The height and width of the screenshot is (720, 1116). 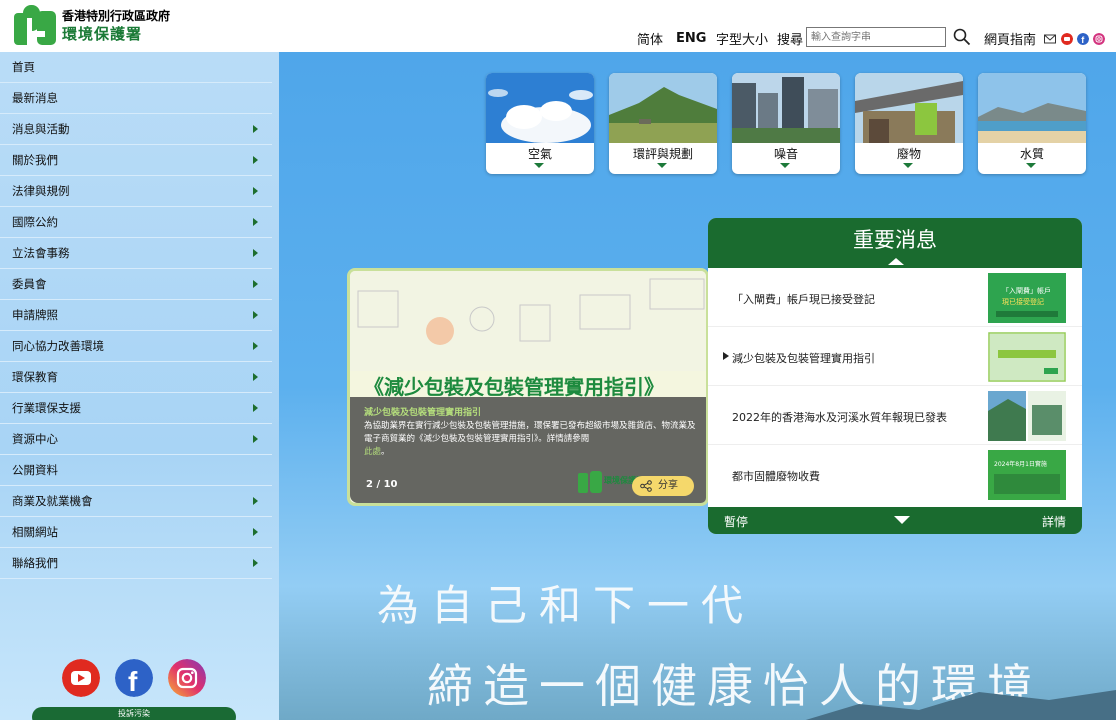 What do you see at coordinates (790, 40) in the screenshot?
I see `search-label: 搜尋` at bounding box center [790, 40].